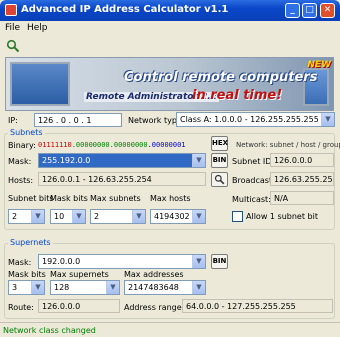 This screenshot has height=337, width=340. Describe the element at coordinates (302, 179) in the screenshot. I see `broadcast-field: 126.63.255.255` at that location.